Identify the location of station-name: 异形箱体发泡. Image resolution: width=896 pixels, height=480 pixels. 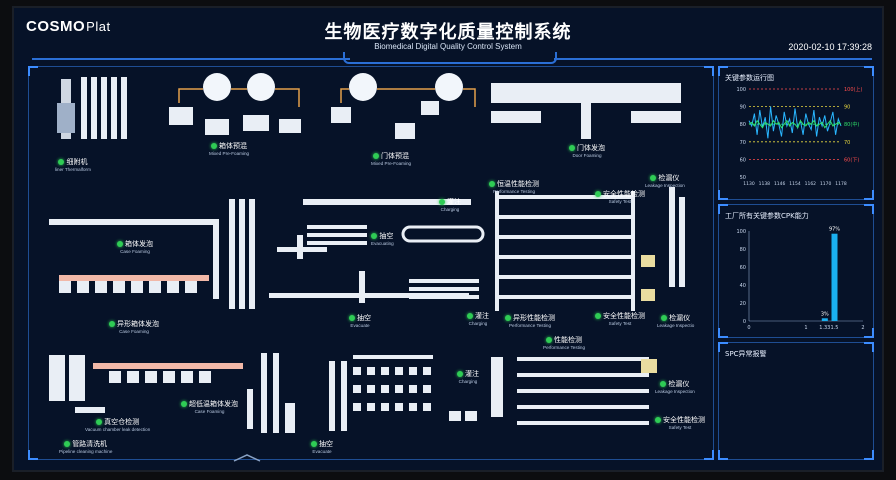
(138, 324).